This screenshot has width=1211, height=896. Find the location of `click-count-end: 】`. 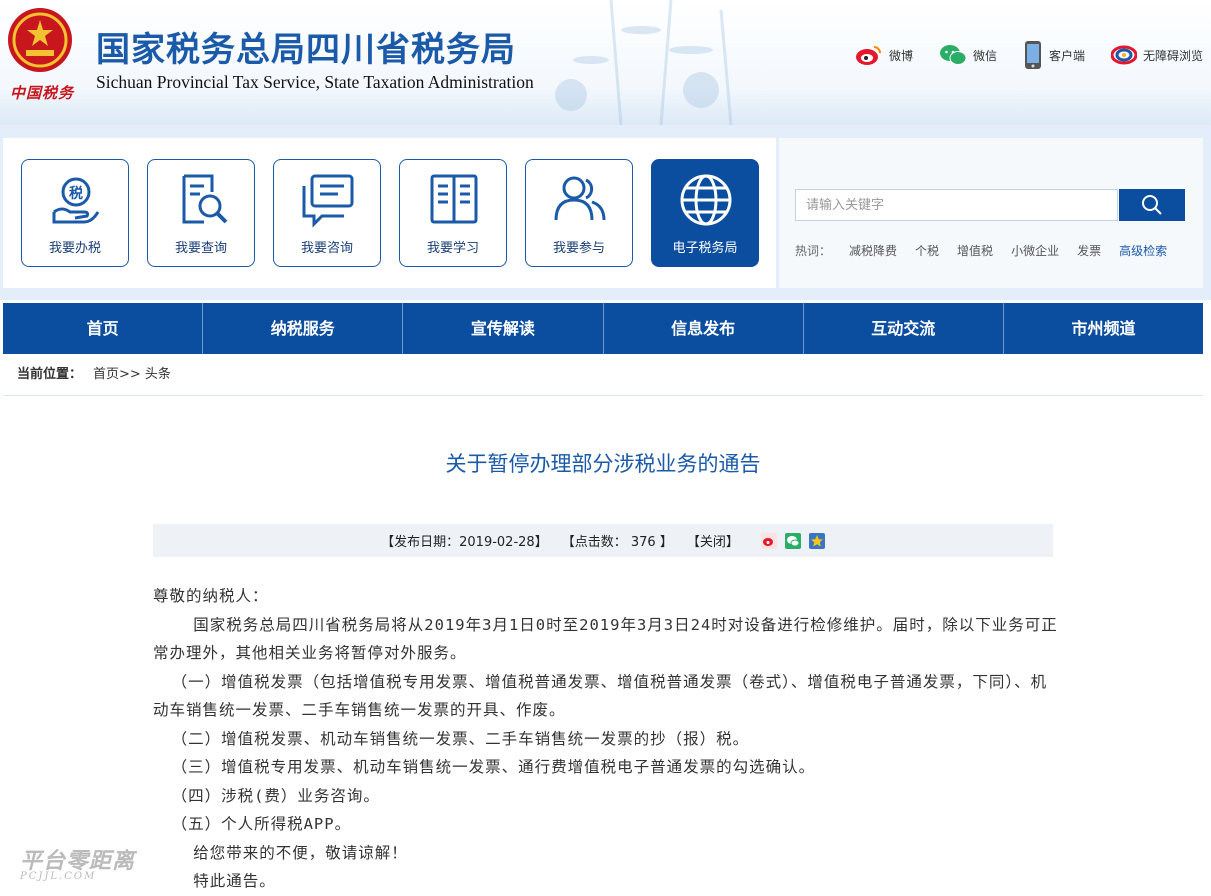

click-count-end: 】 is located at coordinates (666, 542).